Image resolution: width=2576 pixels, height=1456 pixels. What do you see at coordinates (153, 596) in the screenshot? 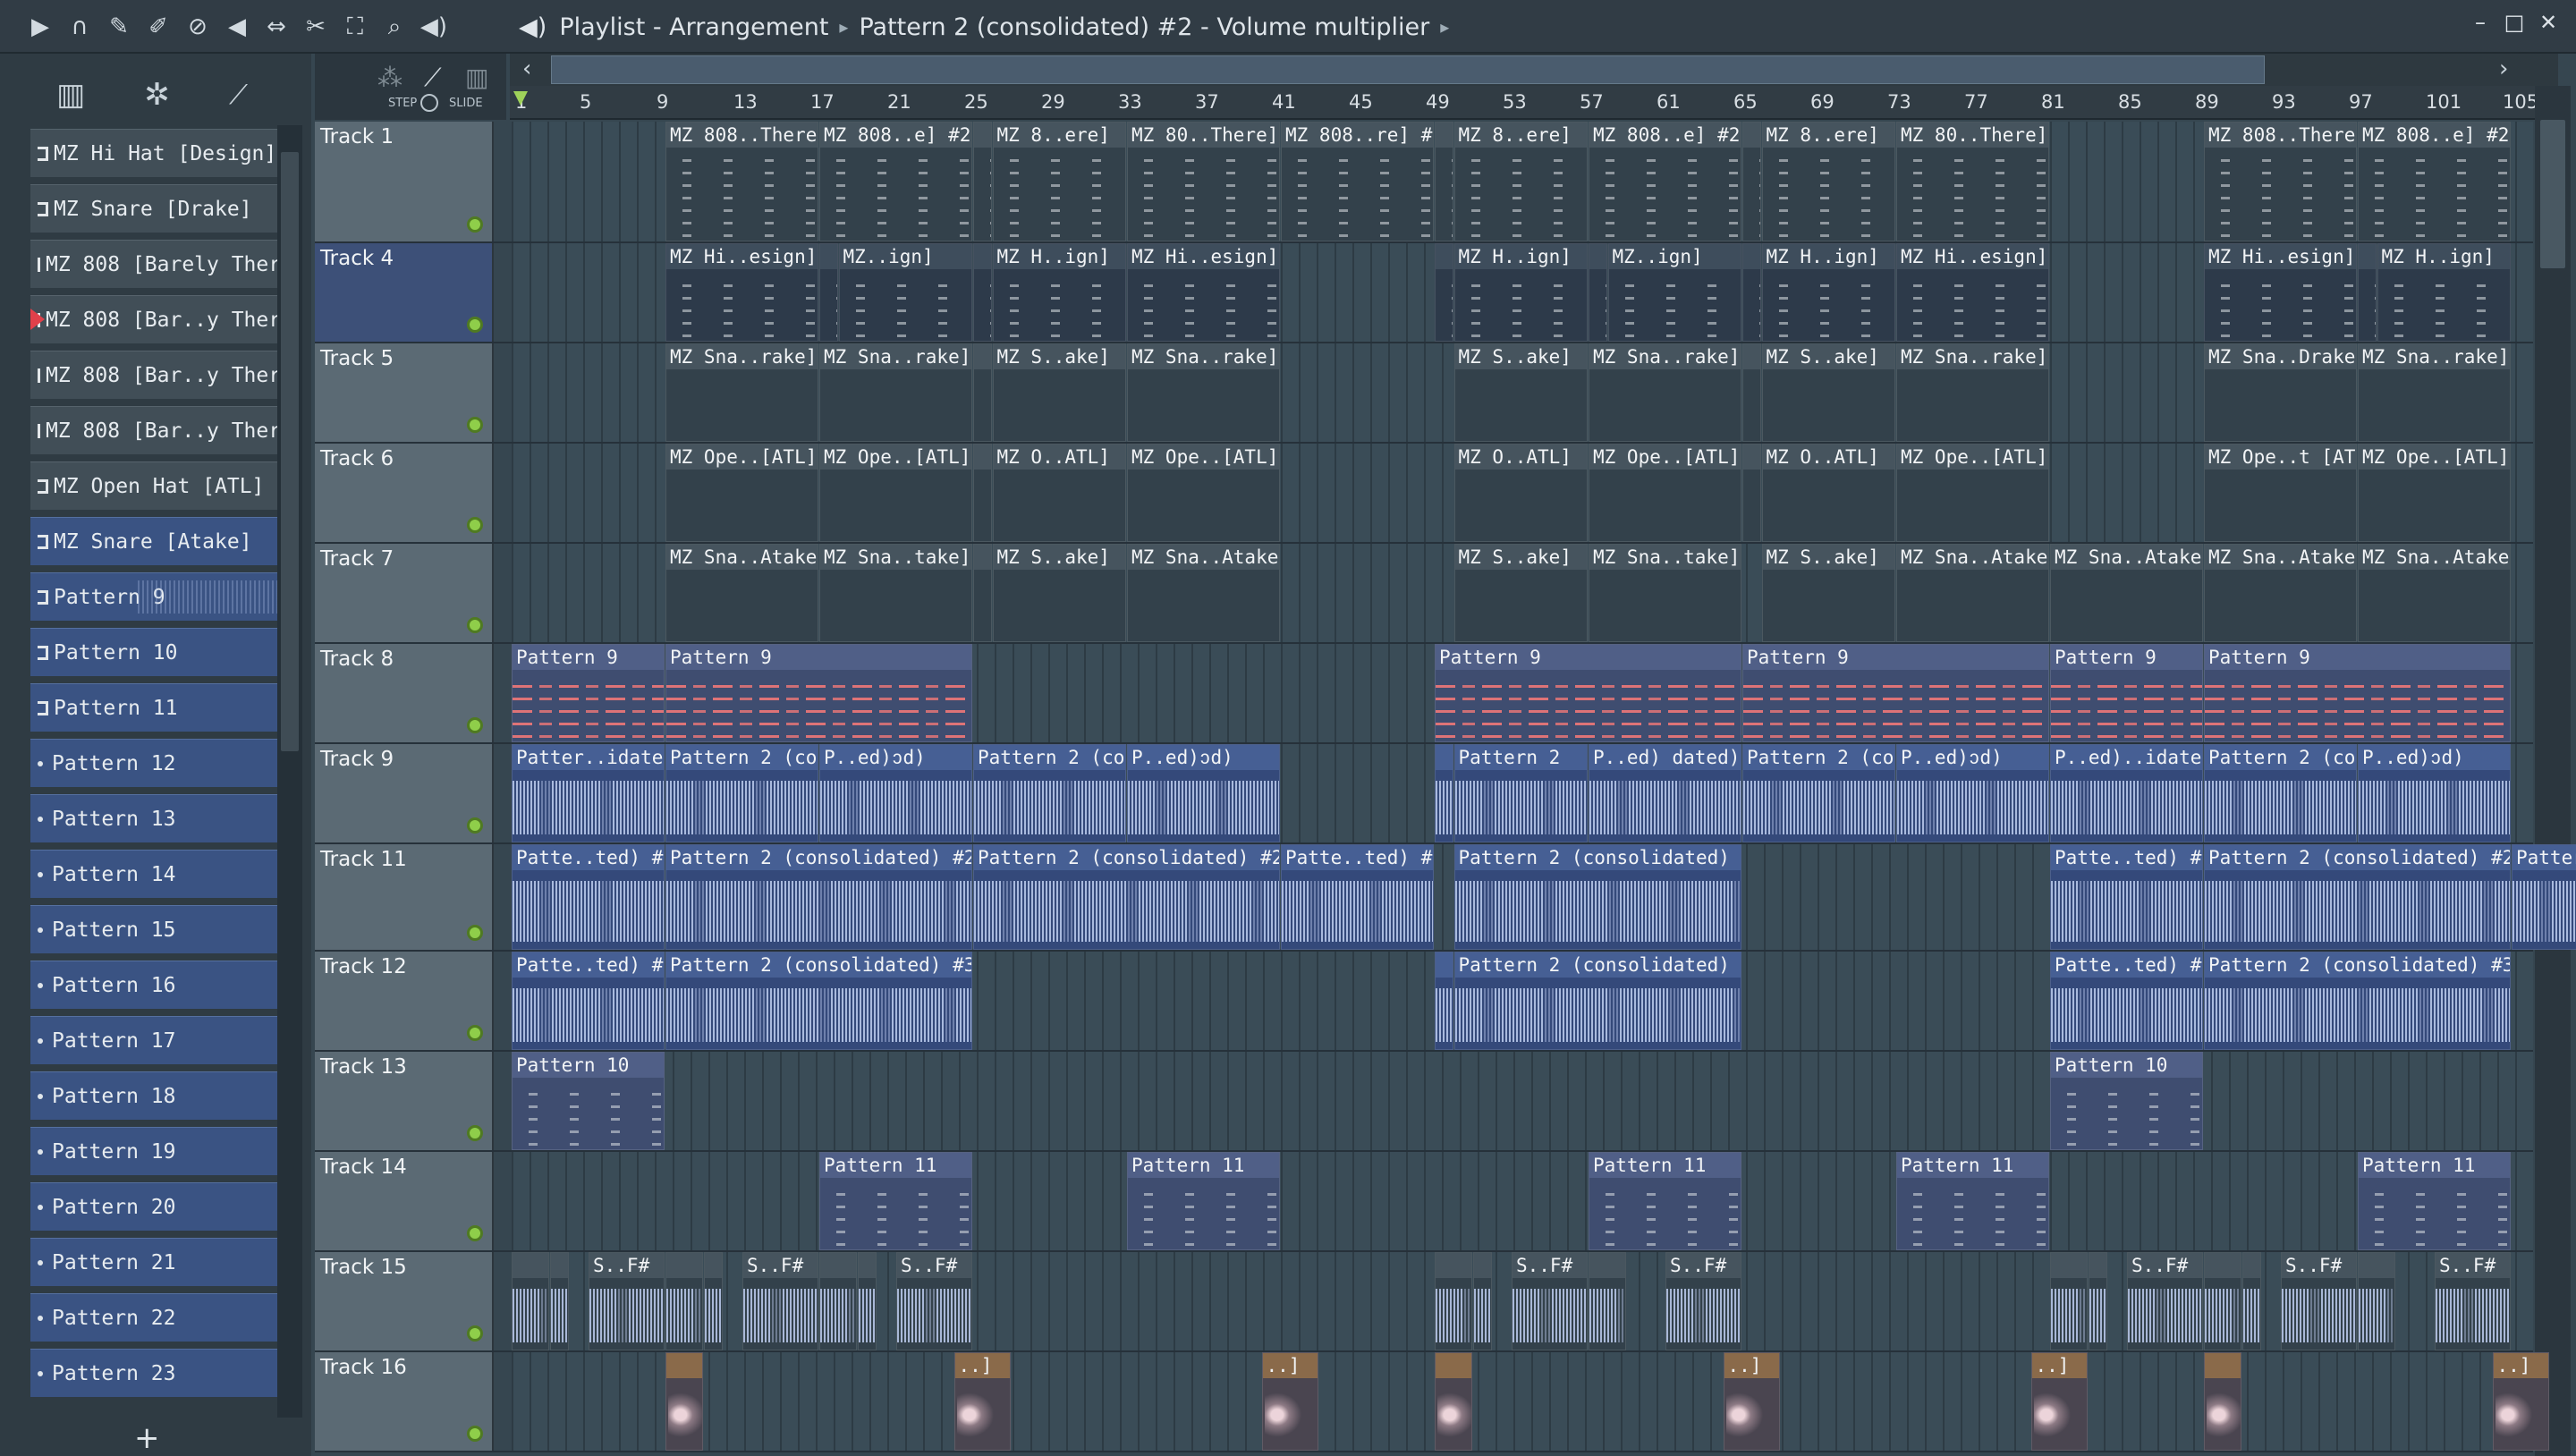
I see `picker-item: Pattern 9` at bounding box center [153, 596].